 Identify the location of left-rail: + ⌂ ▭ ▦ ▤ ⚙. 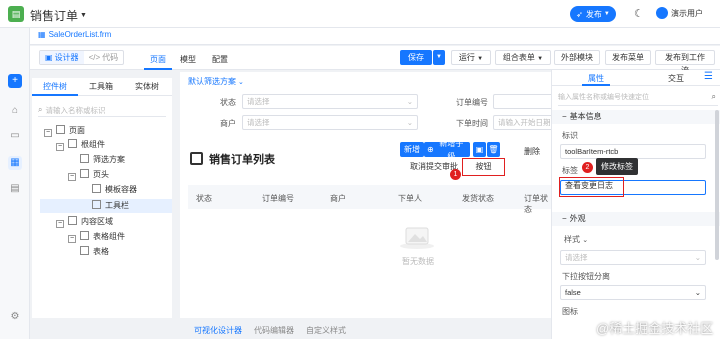
(15, 183).